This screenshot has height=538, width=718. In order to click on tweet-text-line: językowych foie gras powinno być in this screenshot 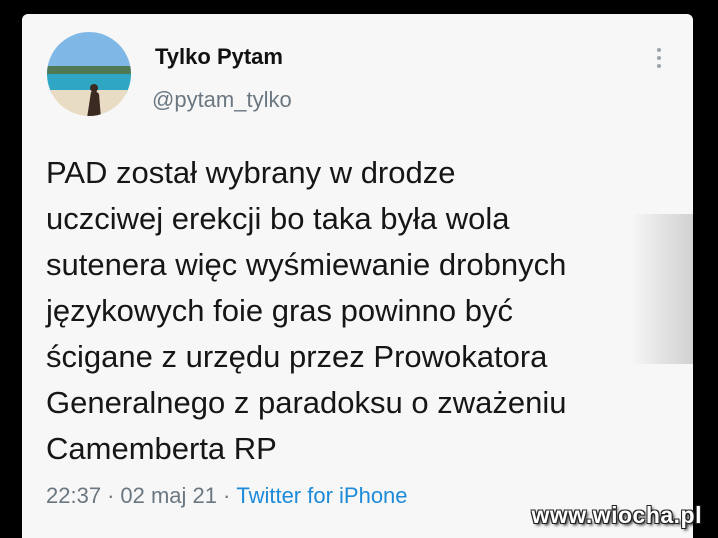, I will do `click(279, 310)`.